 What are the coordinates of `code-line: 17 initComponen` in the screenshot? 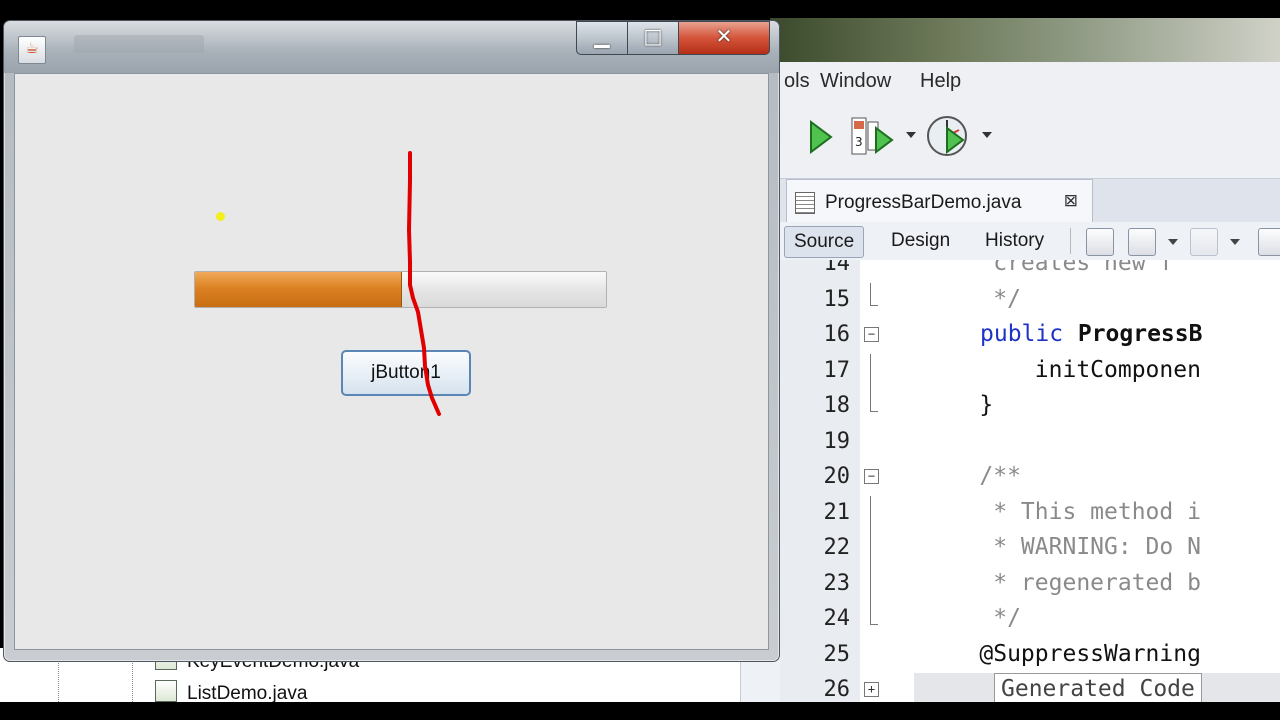 It's located at (1030, 371).